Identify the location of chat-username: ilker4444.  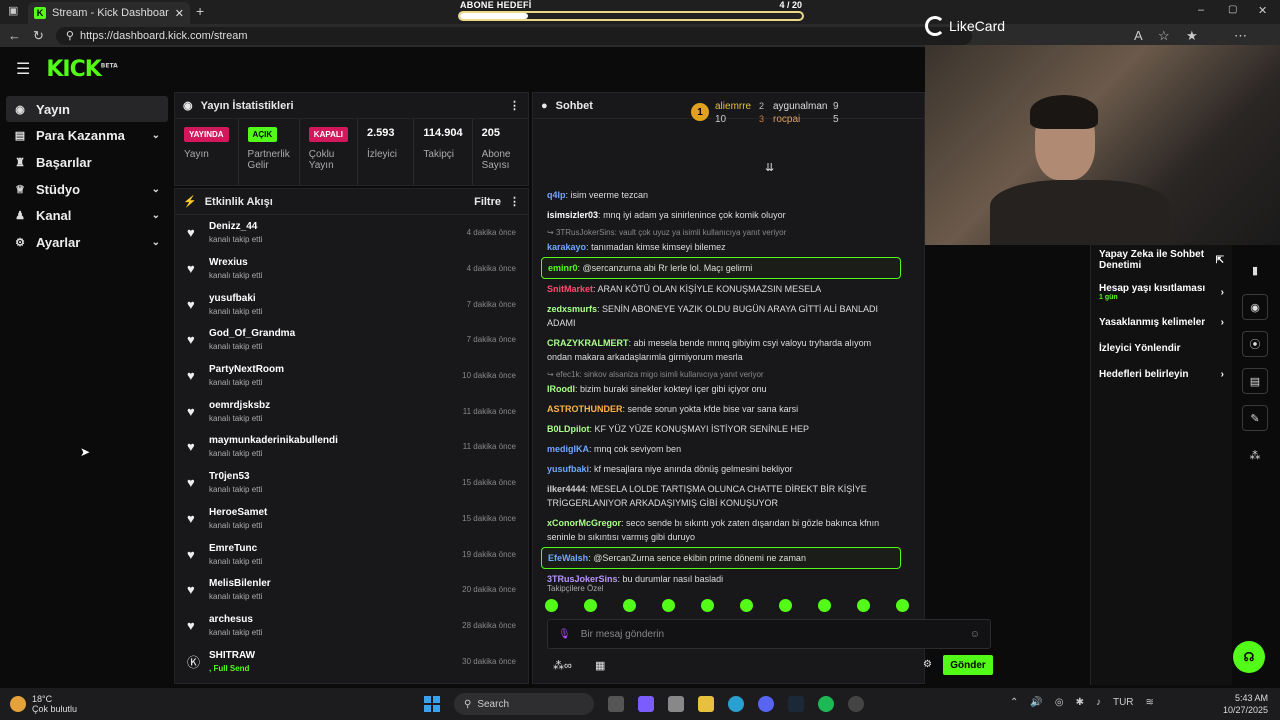
(566, 489).